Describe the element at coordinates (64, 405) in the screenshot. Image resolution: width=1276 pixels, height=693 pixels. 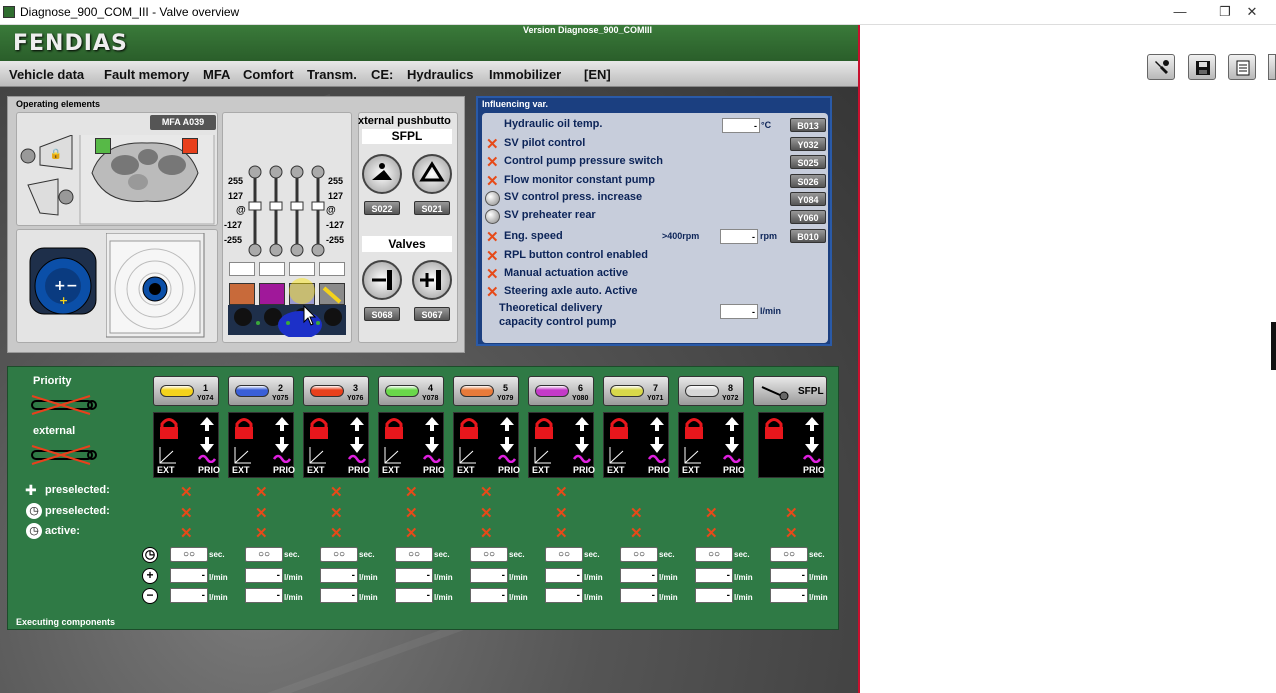
I see `priority-disabled-icon` at that location.